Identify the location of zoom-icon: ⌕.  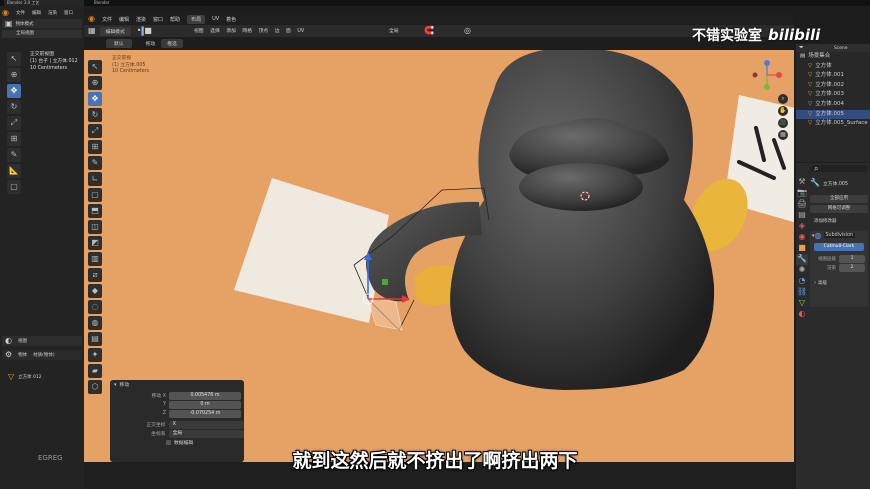
(783, 99).